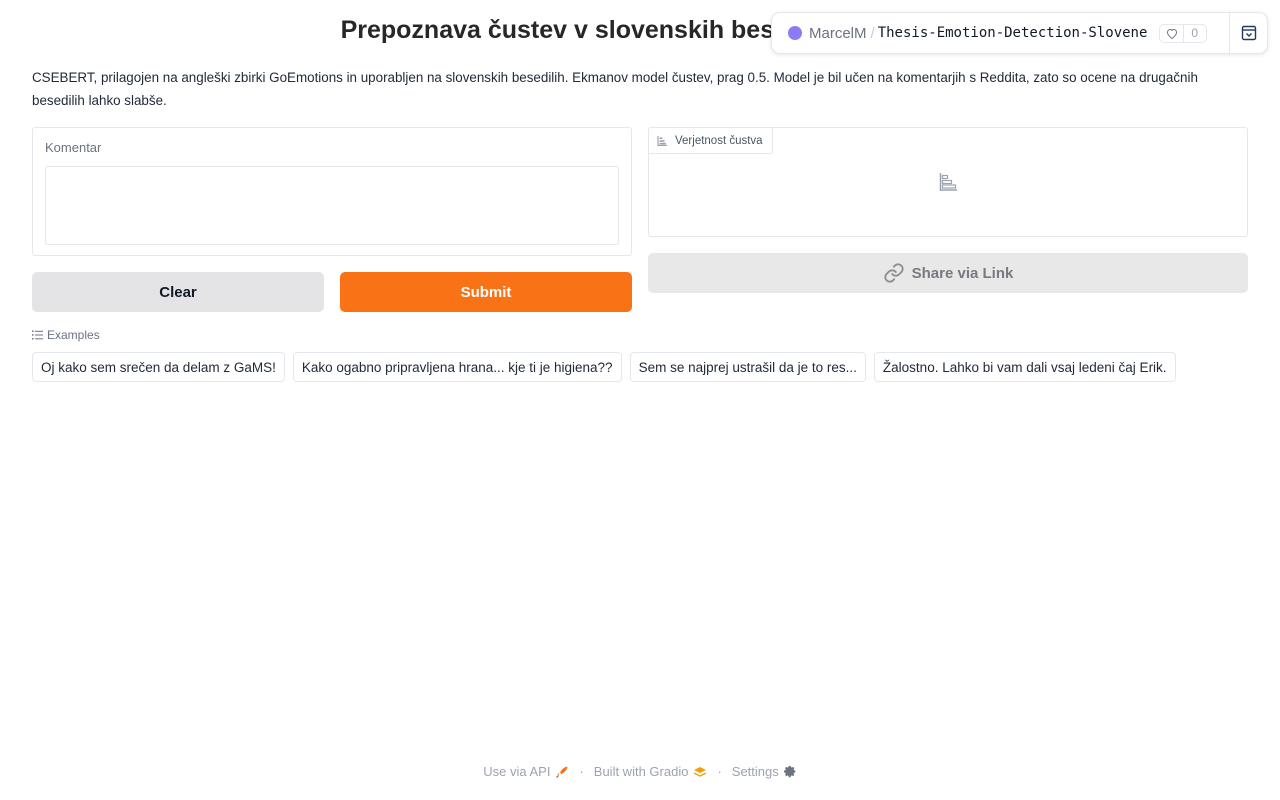  I want to click on share-label: Share via Link, so click(962, 273).